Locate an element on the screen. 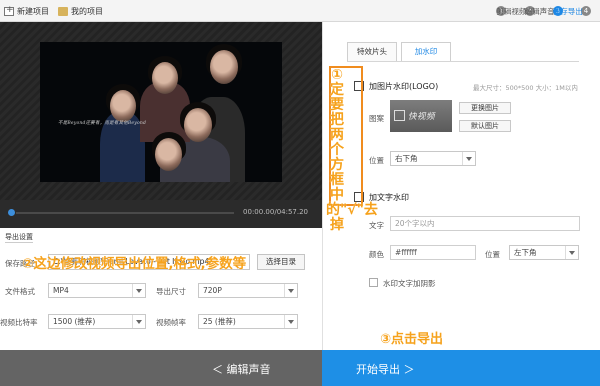 This screenshot has height=386, width=600. step-2-label: 编辑声音 is located at coordinates (539, 11).